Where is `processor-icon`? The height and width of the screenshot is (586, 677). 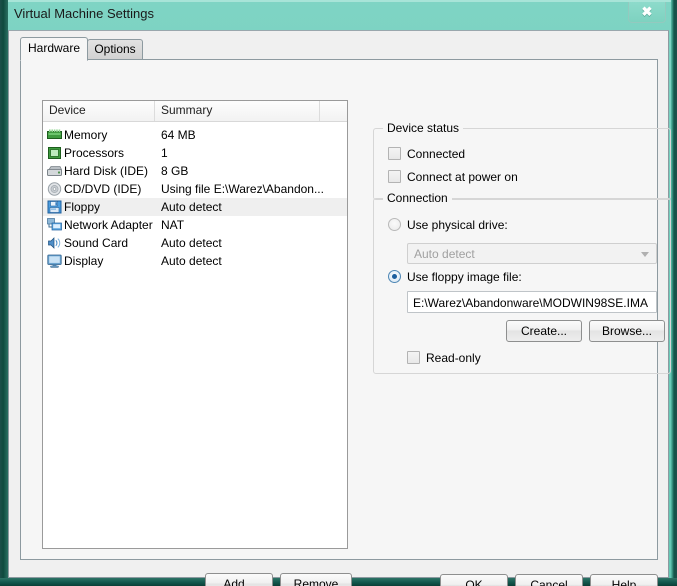 processor-icon is located at coordinates (54, 153).